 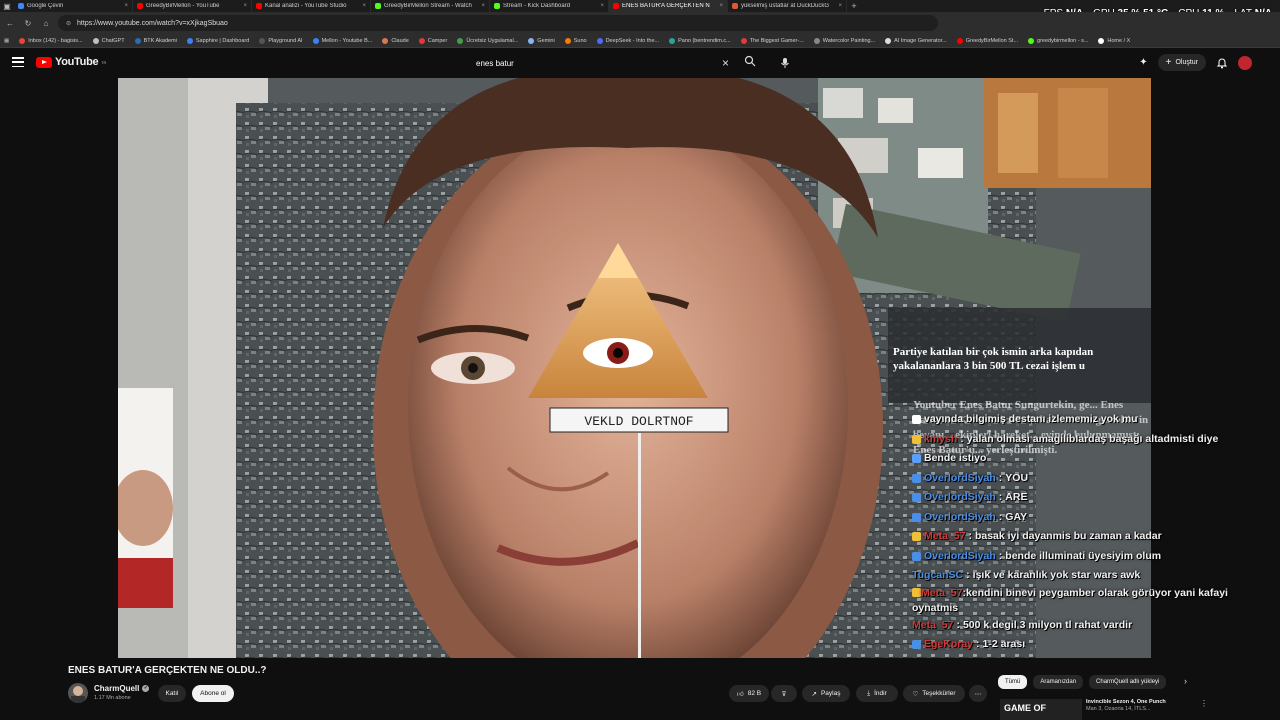 I want to click on chat-text: ARE, so click(x=1016, y=497).